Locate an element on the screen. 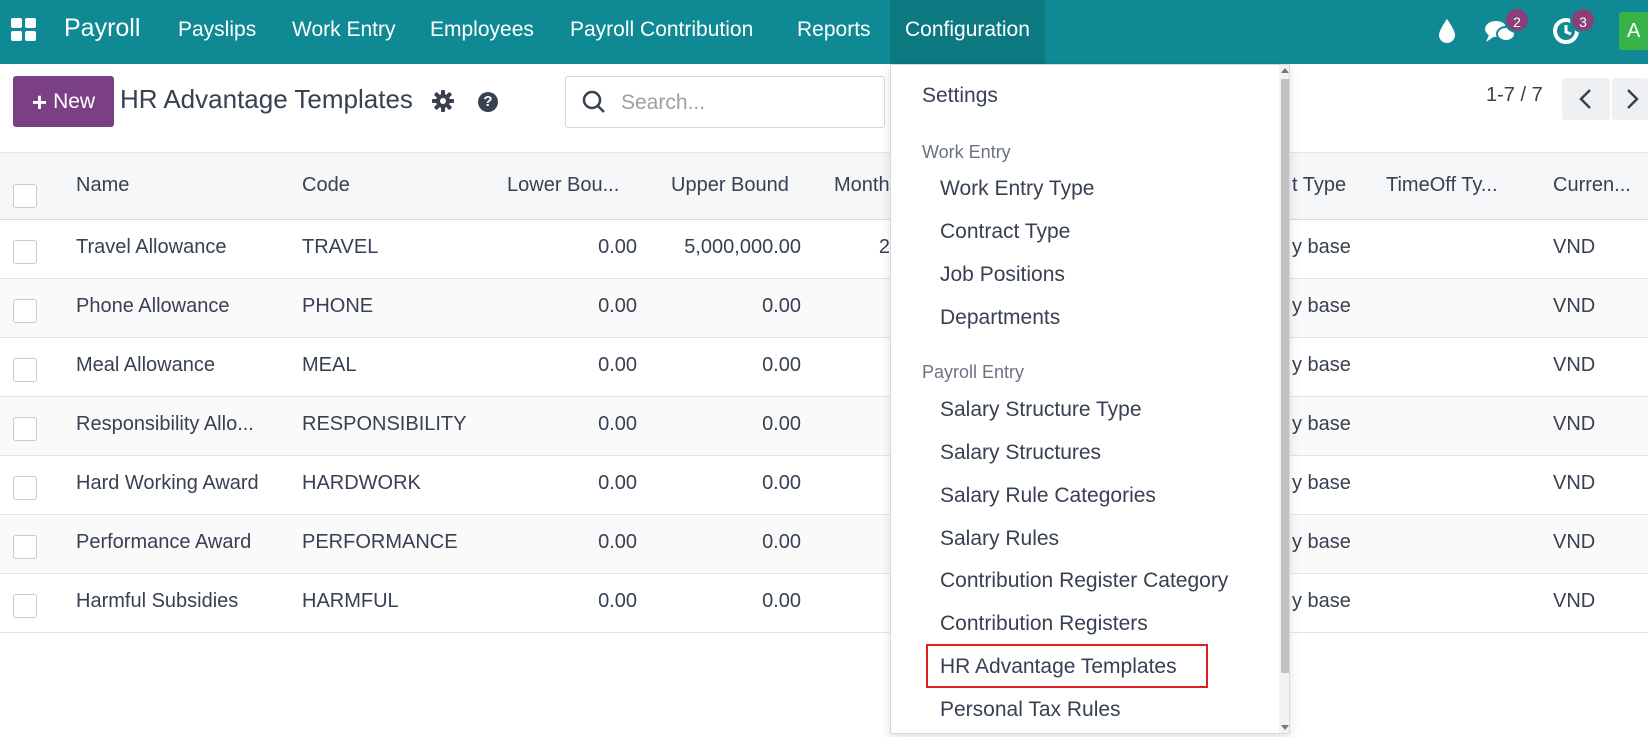 Image resolution: width=1648 pixels, height=737 pixels. menu-item-contribution-registers: Contribution Registers is located at coordinates (1044, 624).